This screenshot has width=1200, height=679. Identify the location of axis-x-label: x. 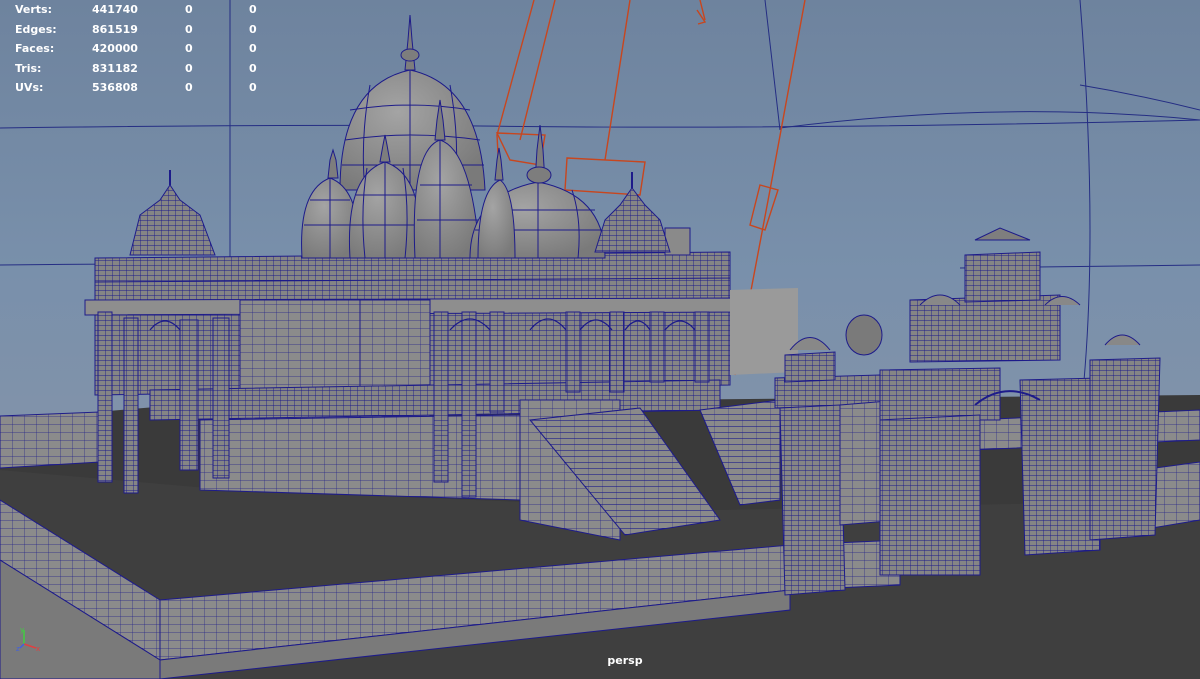
(38, 648).